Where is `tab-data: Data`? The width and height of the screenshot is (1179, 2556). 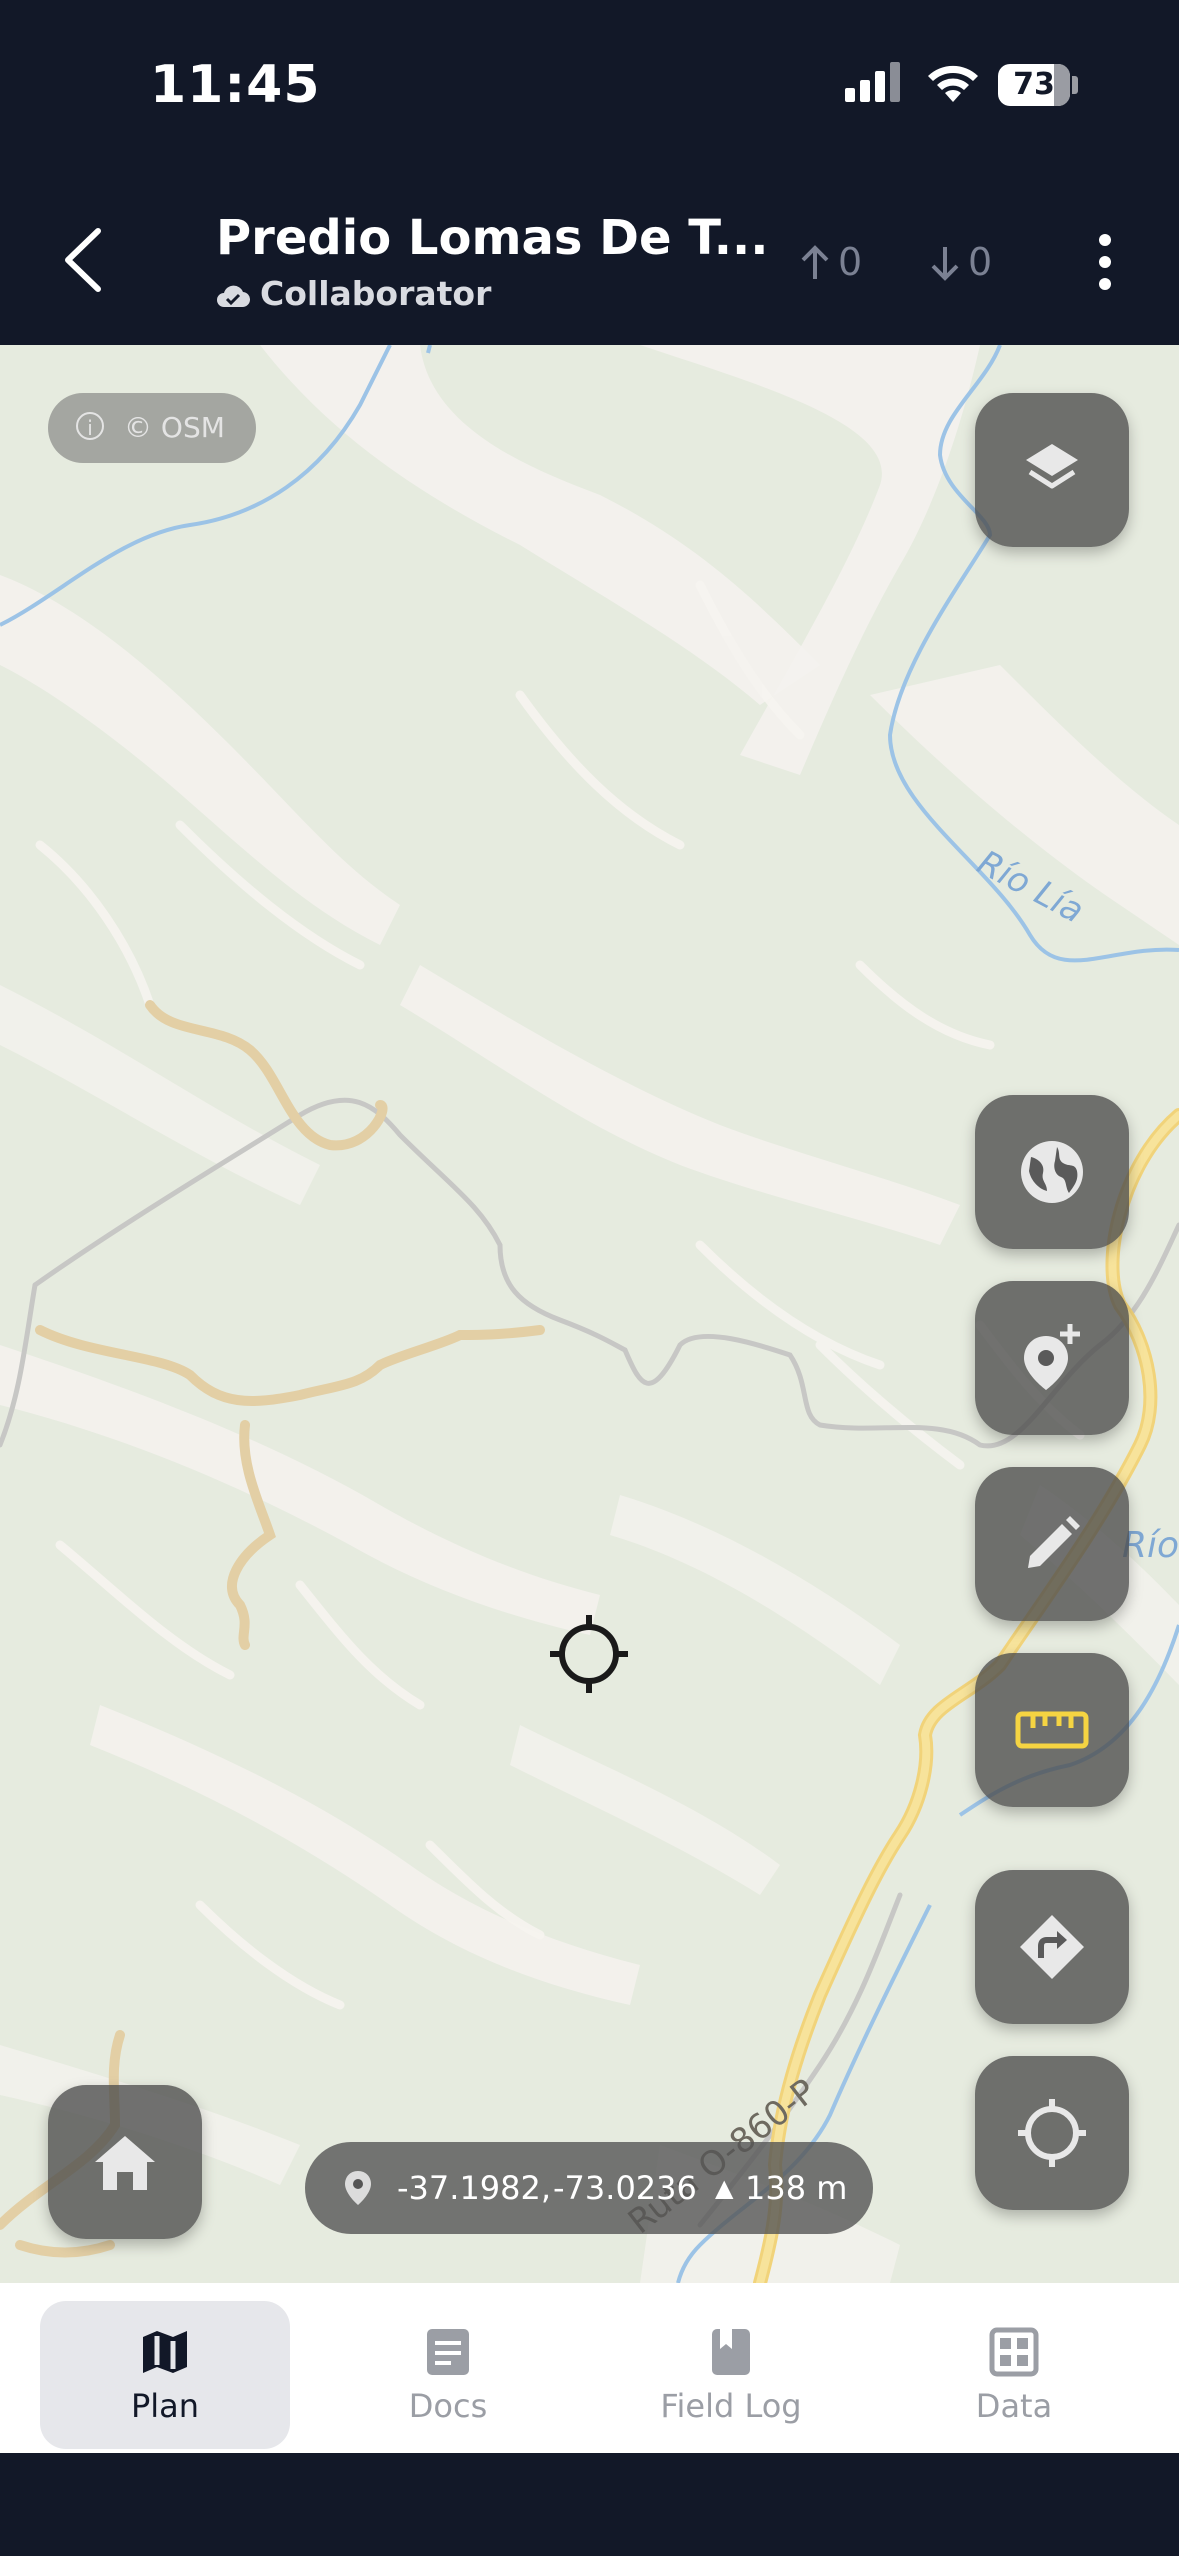 tab-data: Data is located at coordinates (1014, 2375).